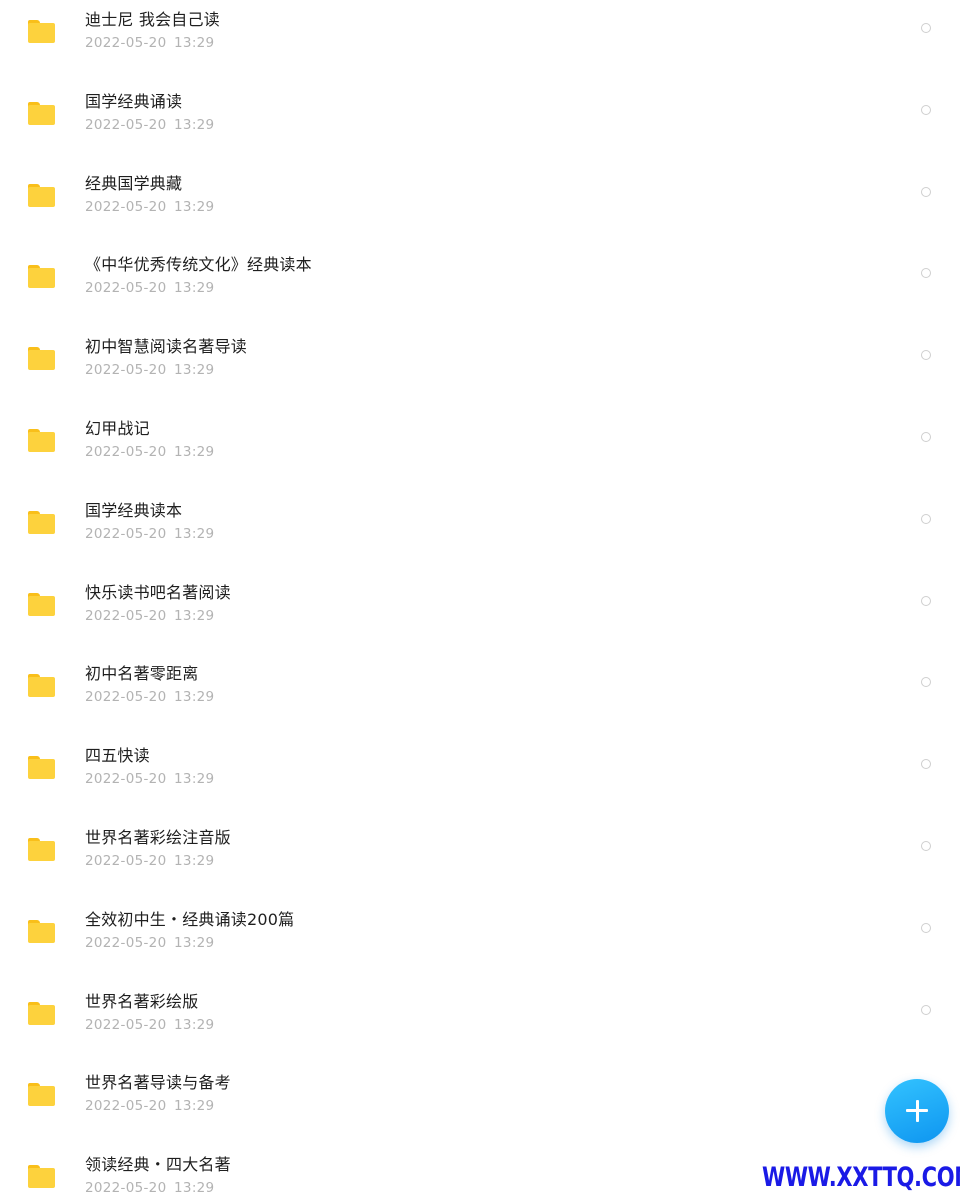 This screenshot has width=960, height=1200. I want to click on folder-row: 国学经典读本 2022-05-20 13:29, so click(480, 519).